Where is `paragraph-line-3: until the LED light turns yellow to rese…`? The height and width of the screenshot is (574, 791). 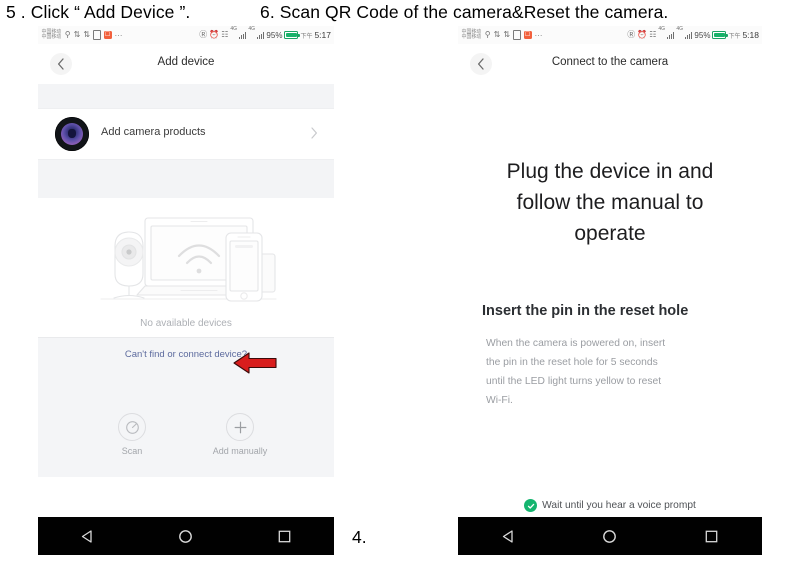
paragraph-line-3: until the LED light turns yellow to rese… is located at coordinates (574, 381).